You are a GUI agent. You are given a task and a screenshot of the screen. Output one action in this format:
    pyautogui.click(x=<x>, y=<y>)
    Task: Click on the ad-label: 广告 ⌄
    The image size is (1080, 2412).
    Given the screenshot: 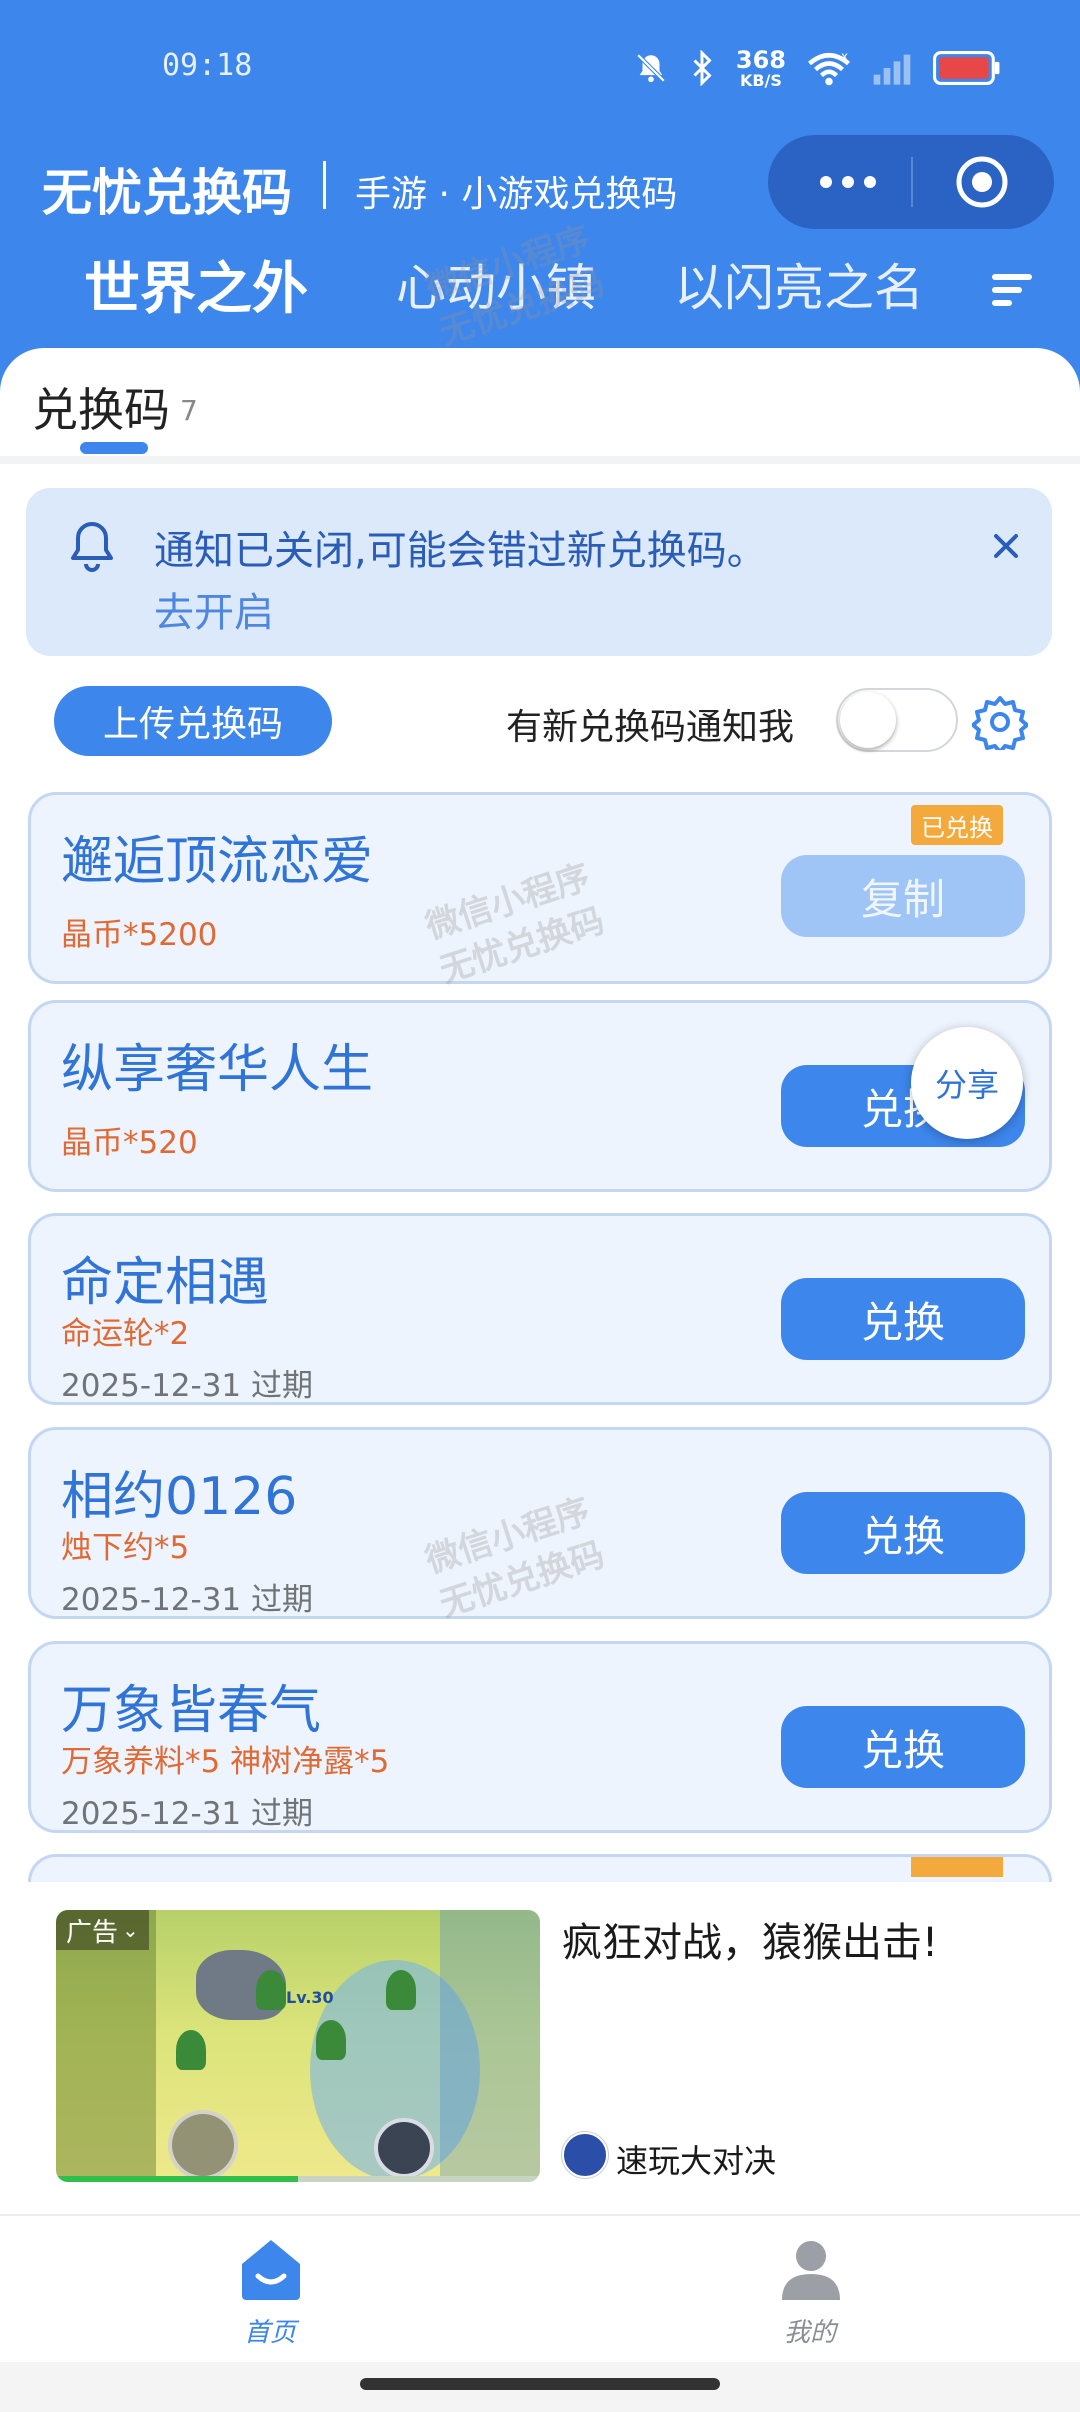 What is the action you would take?
    pyautogui.click(x=102, y=1930)
    